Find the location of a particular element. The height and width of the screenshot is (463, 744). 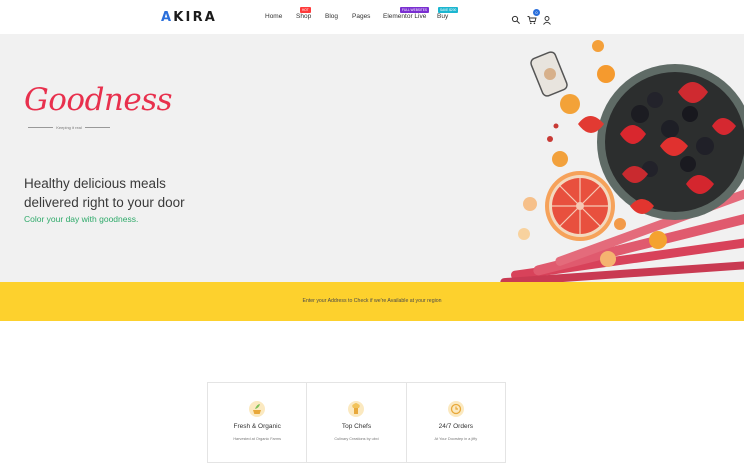

hot-badge: HOT is located at coordinates (305, 10).